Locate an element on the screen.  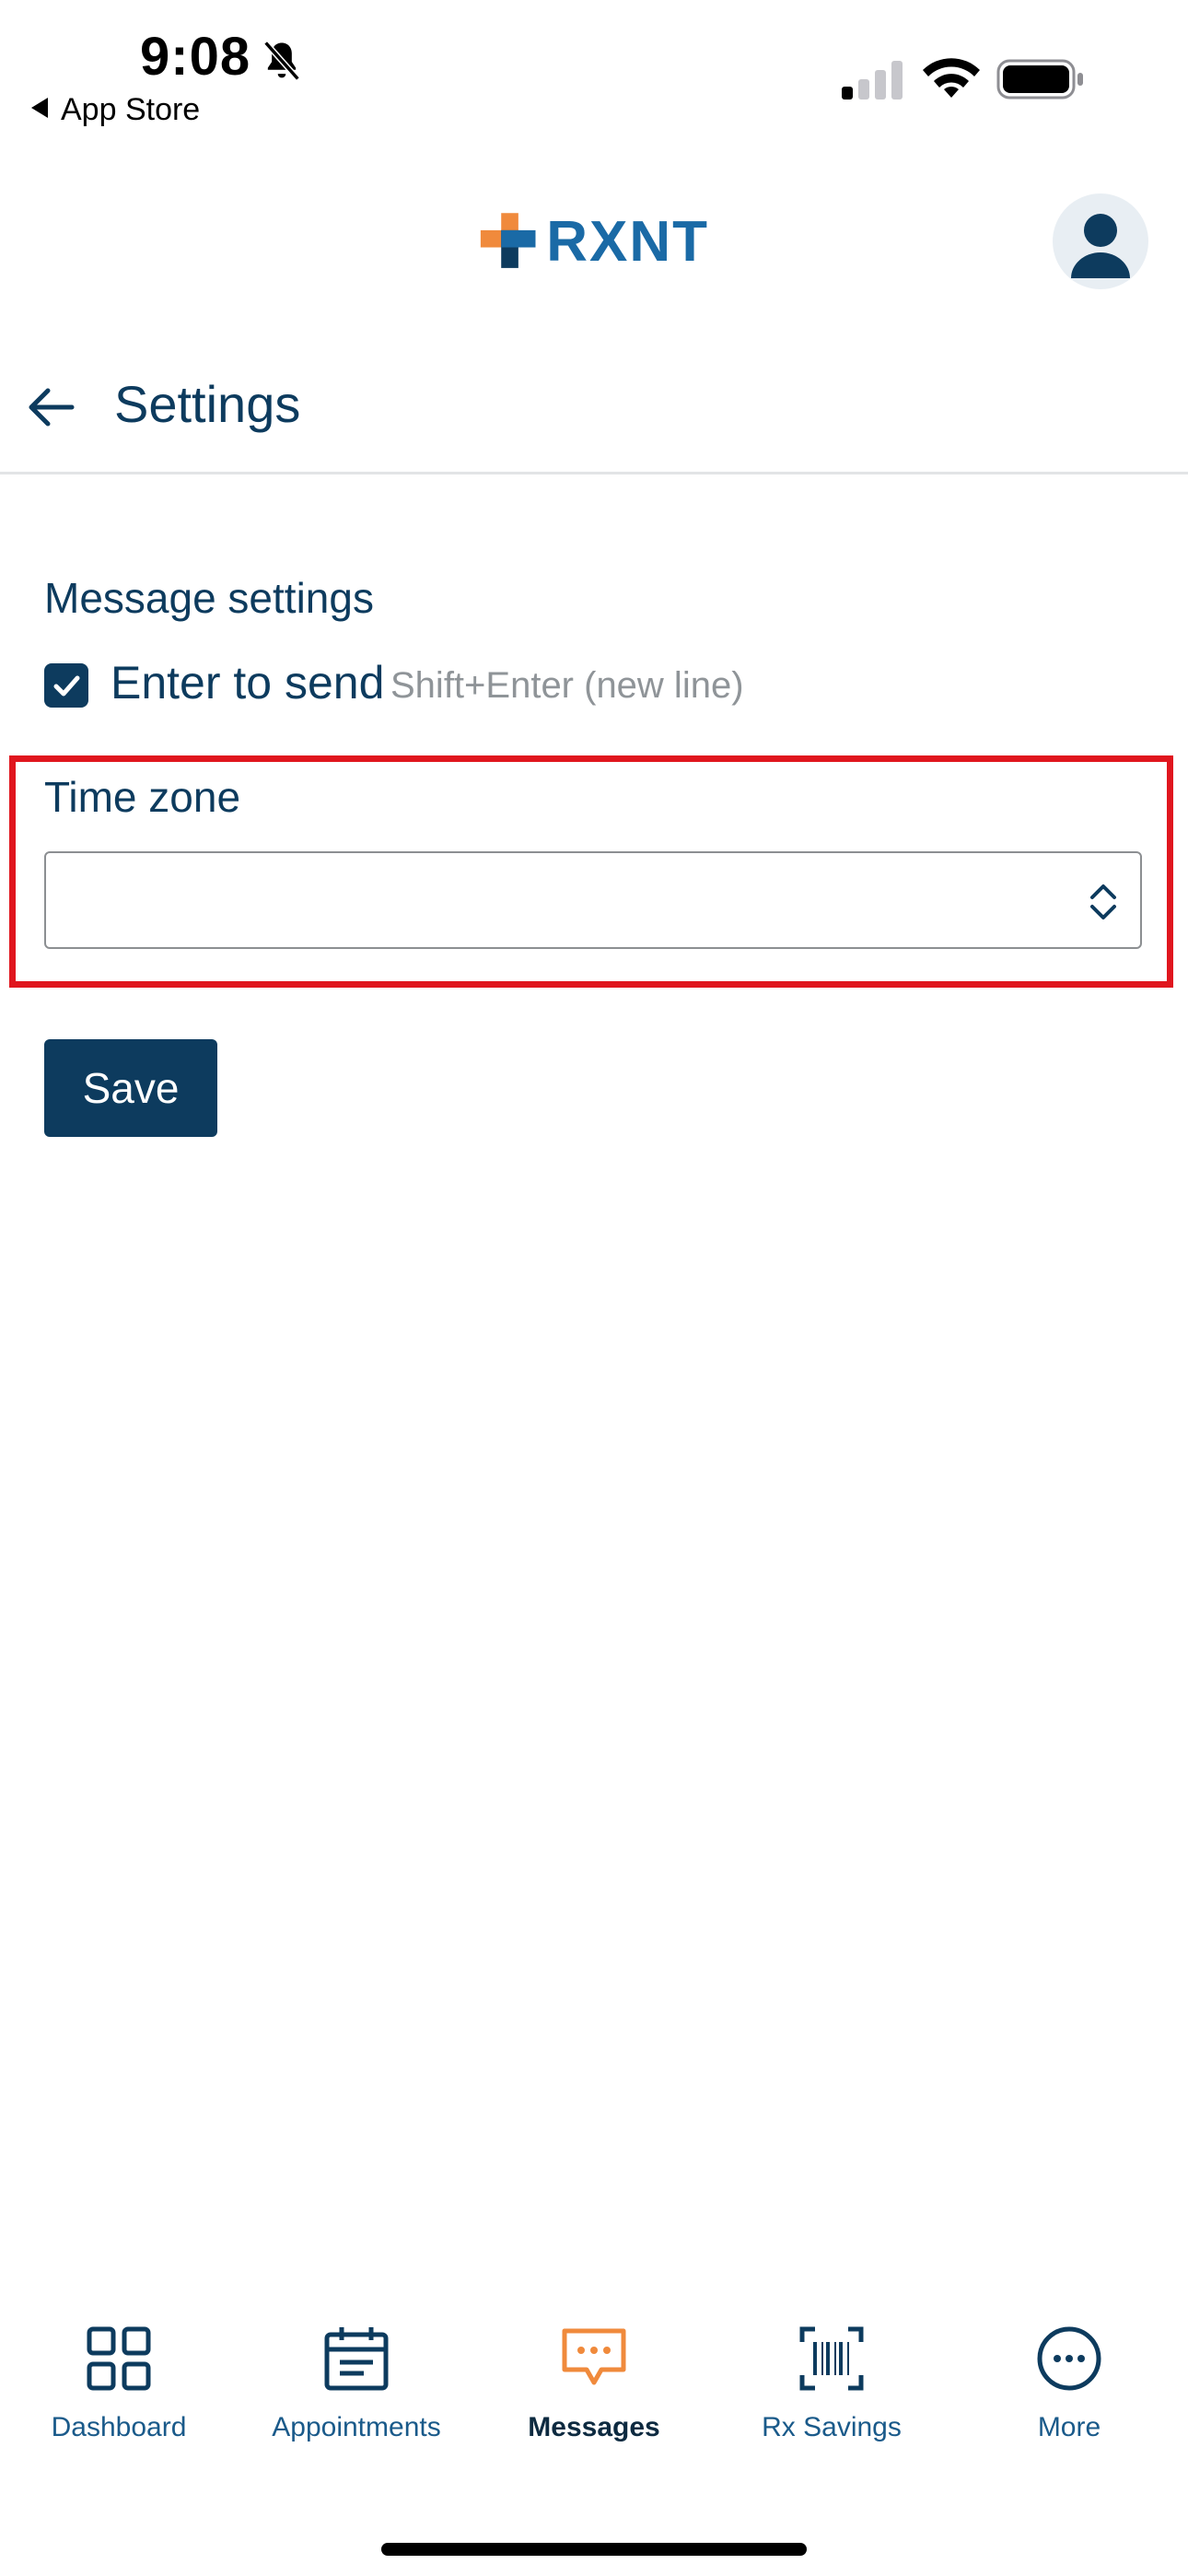
logo-text: RXNT is located at coordinates (627, 241).